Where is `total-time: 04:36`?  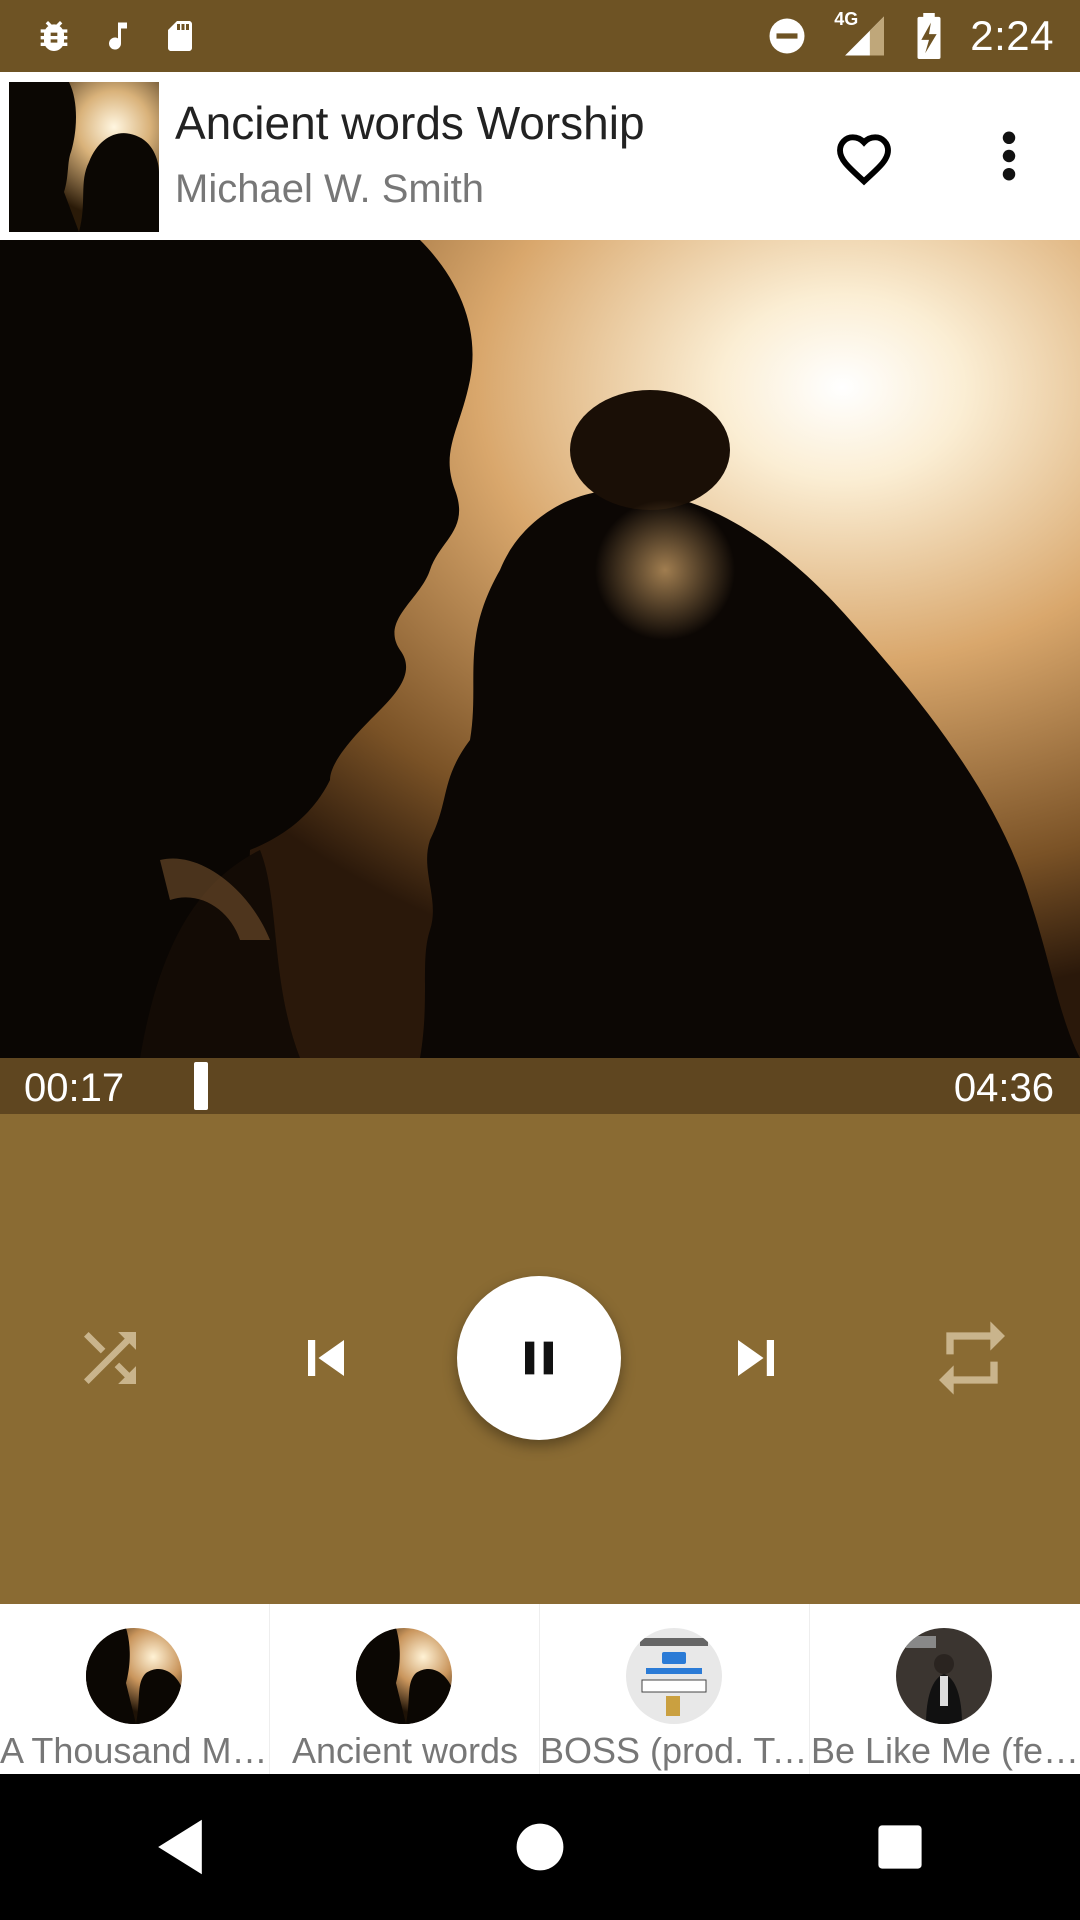 total-time: 04:36 is located at coordinates (1003, 1088).